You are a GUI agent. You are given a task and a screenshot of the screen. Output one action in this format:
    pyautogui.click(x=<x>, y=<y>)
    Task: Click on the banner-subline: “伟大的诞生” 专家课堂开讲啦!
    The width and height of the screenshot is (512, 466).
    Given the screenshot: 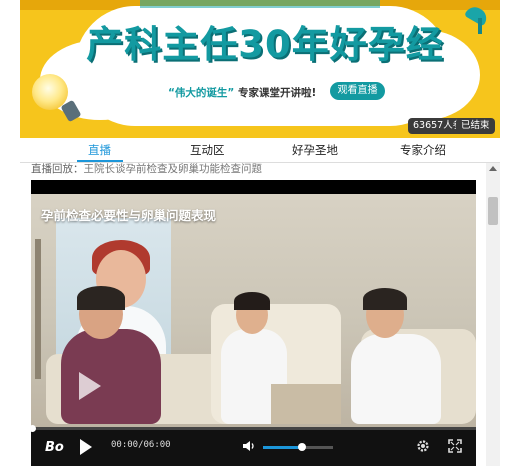 What is the action you would take?
    pyautogui.click(x=242, y=92)
    